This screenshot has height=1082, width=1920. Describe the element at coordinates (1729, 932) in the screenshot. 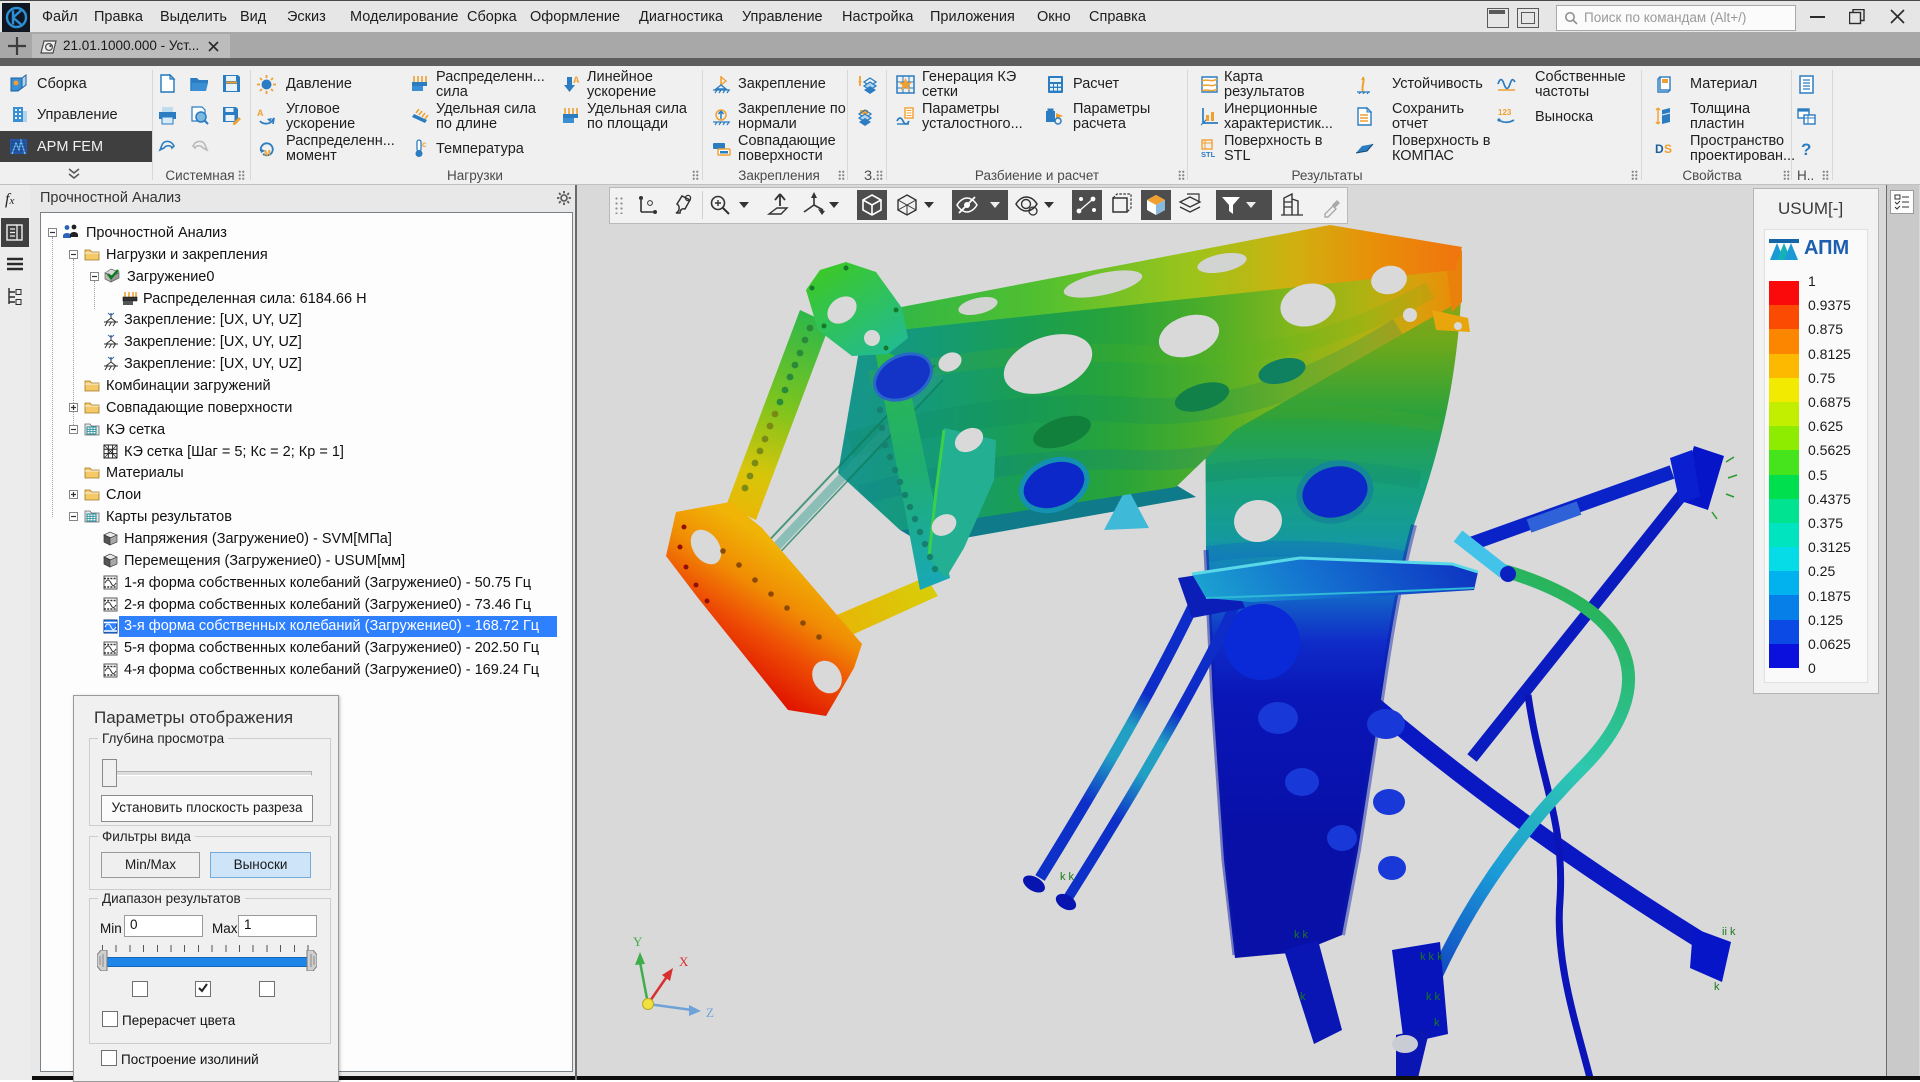

I see `svg-text: ii k` at that location.